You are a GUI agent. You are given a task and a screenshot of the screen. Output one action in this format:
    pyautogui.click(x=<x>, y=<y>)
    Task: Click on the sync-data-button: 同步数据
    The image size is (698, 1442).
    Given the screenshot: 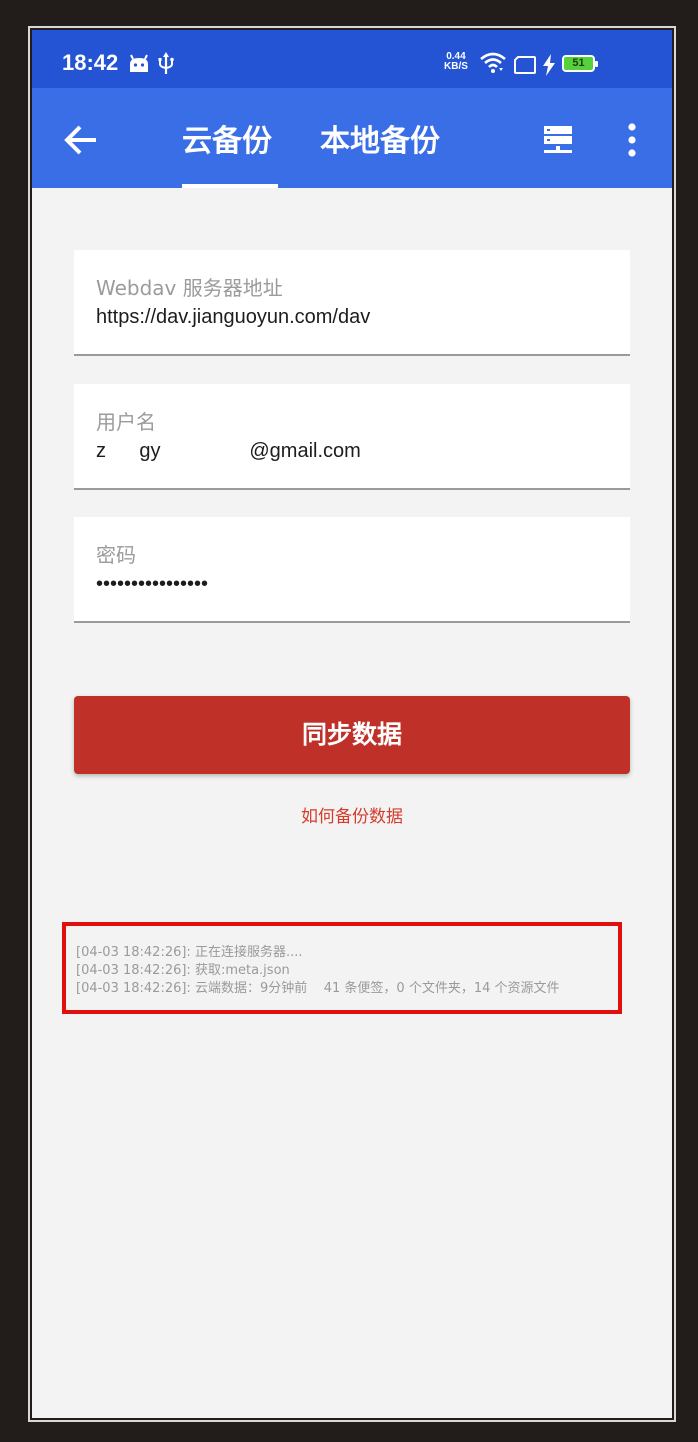 What is the action you would take?
    pyautogui.click(x=352, y=735)
    